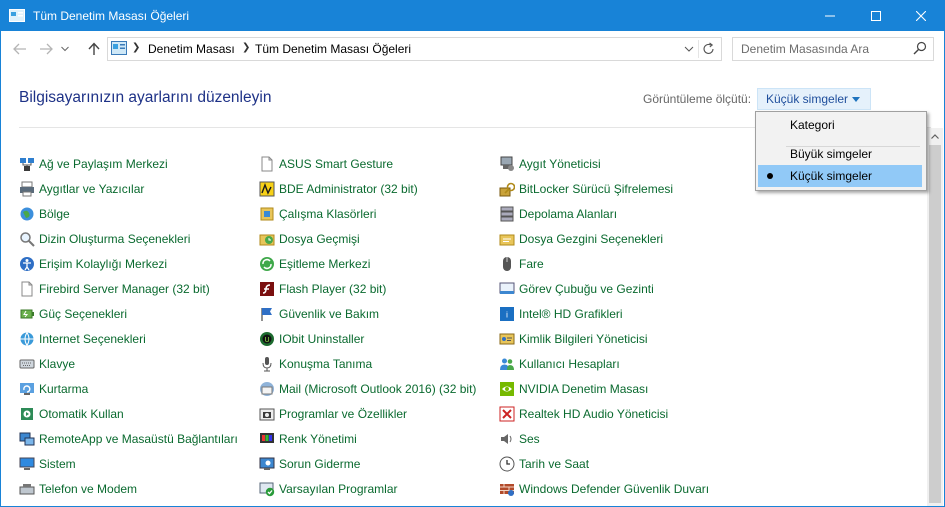 The width and height of the screenshot is (945, 507). Describe the element at coordinates (309, 239) in the screenshot. I see `control-panel-item: Dosya Geçmişi` at that location.